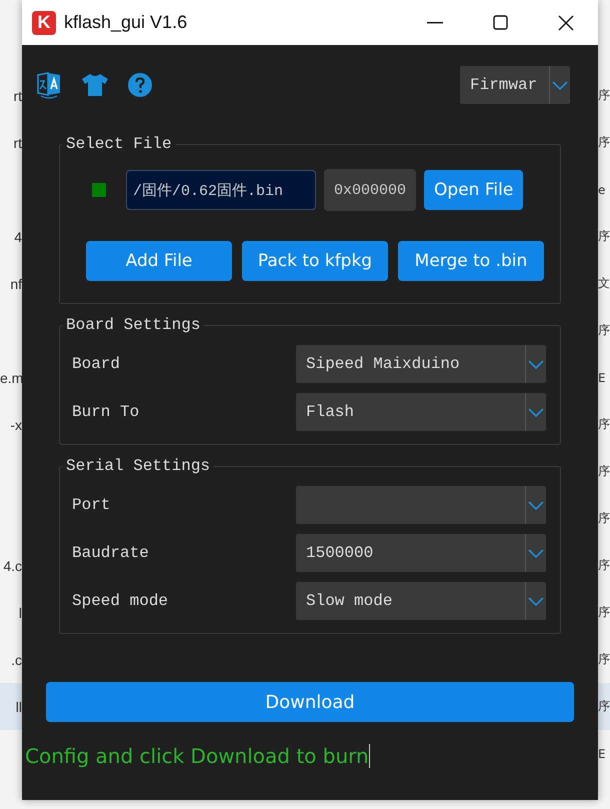 This screenshot has height=809, width=610. I want to click on text-cursor, so click(369, 756).